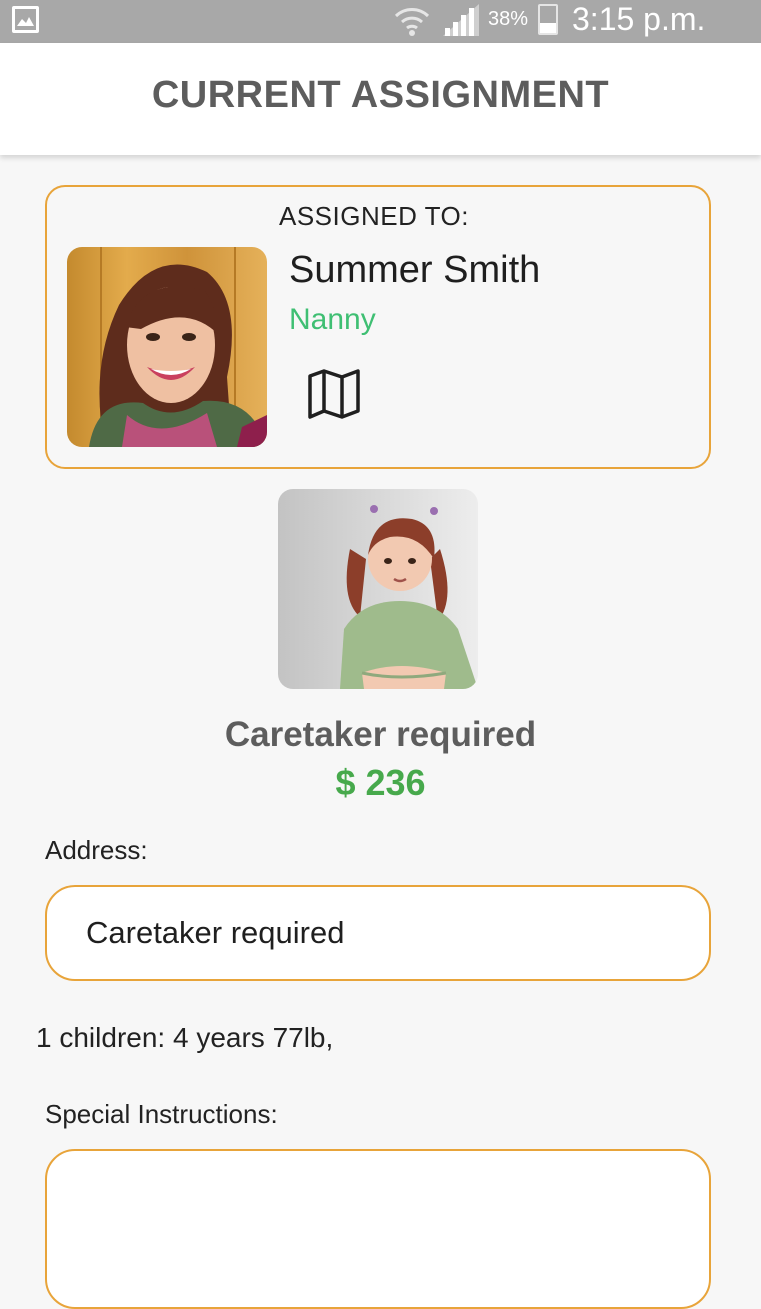 The height and width of the screenshot is (1309, 761). What do you see at coordinates (96, 850) in the screenshot?
I see `address-label: Address:` at bounding box center [96, 850].